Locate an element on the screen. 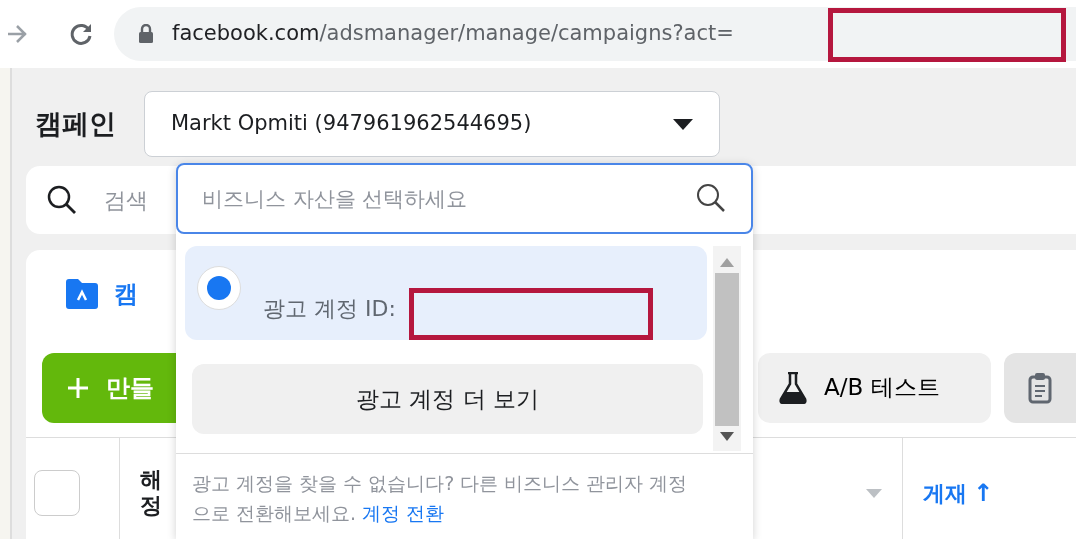 Image resolution: width=1076 pixels, height=539 pixels. radio-button is located at coordinates (219, 288).